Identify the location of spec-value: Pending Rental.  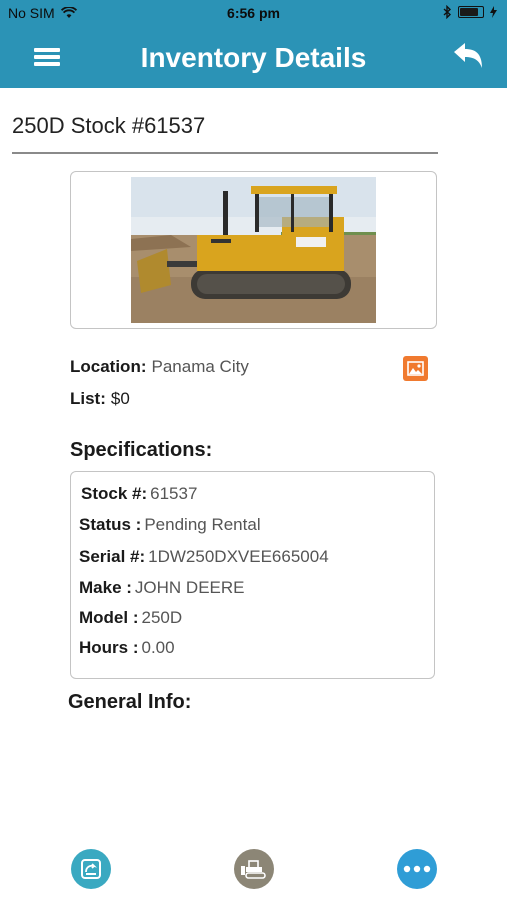
(202, 524).